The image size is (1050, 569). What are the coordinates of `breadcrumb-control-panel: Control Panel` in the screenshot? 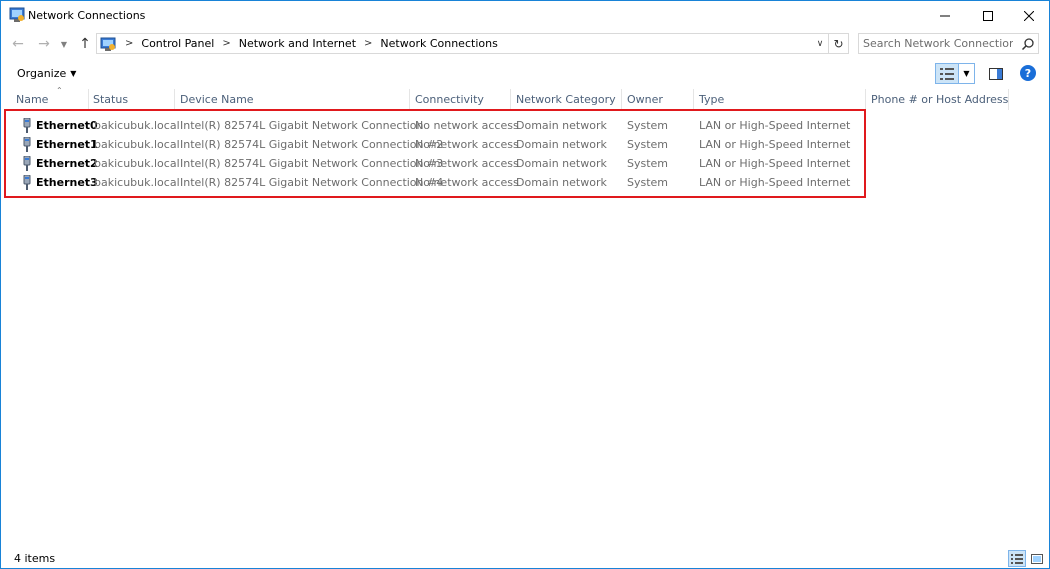 It's located at (177, 43).